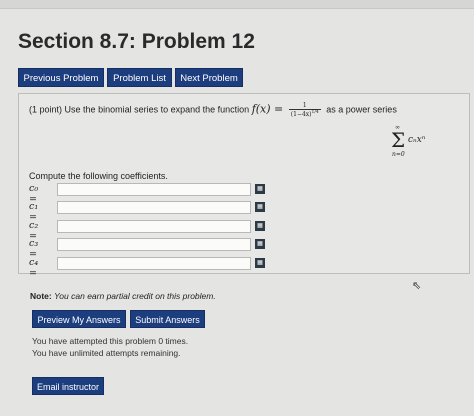 The width and height of the screenshot is (474, 416). I want to click on coefficient-input-c4, so click(154, 263).